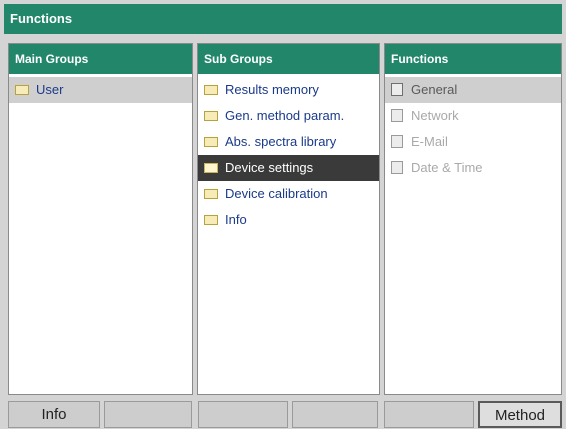 This screenshot has width=566, height=429. I want to click on main-groups-header: Main Groups, so click(100, 59).